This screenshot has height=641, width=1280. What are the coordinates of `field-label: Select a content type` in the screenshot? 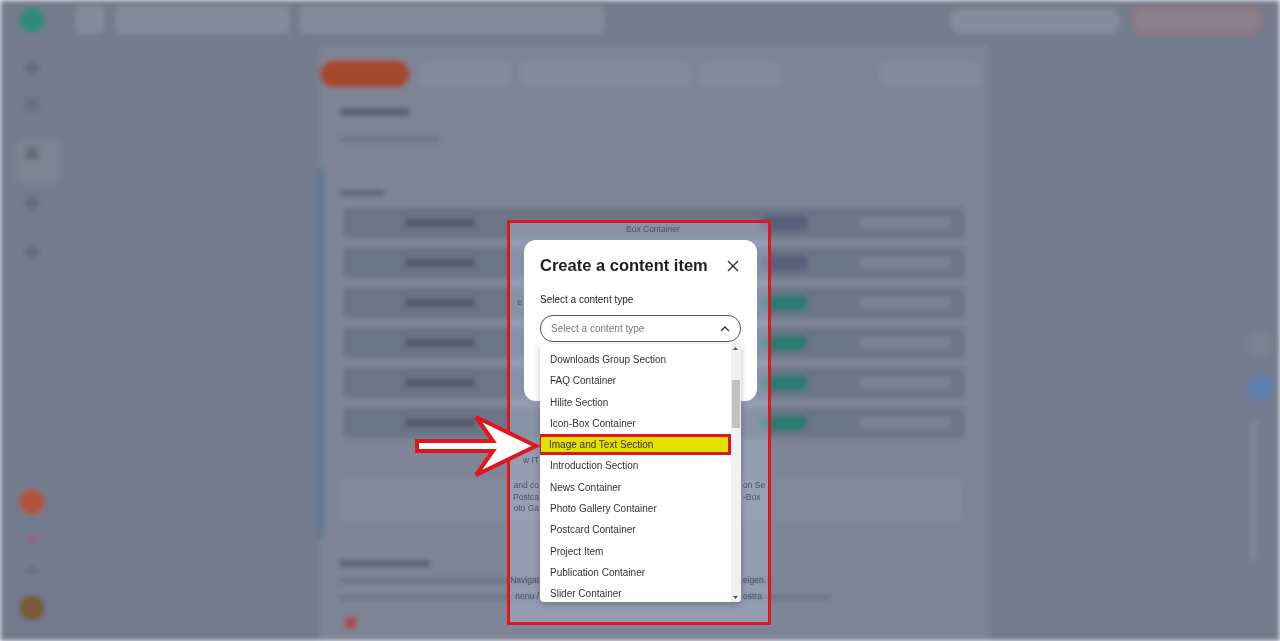 It's located at (587, 299).